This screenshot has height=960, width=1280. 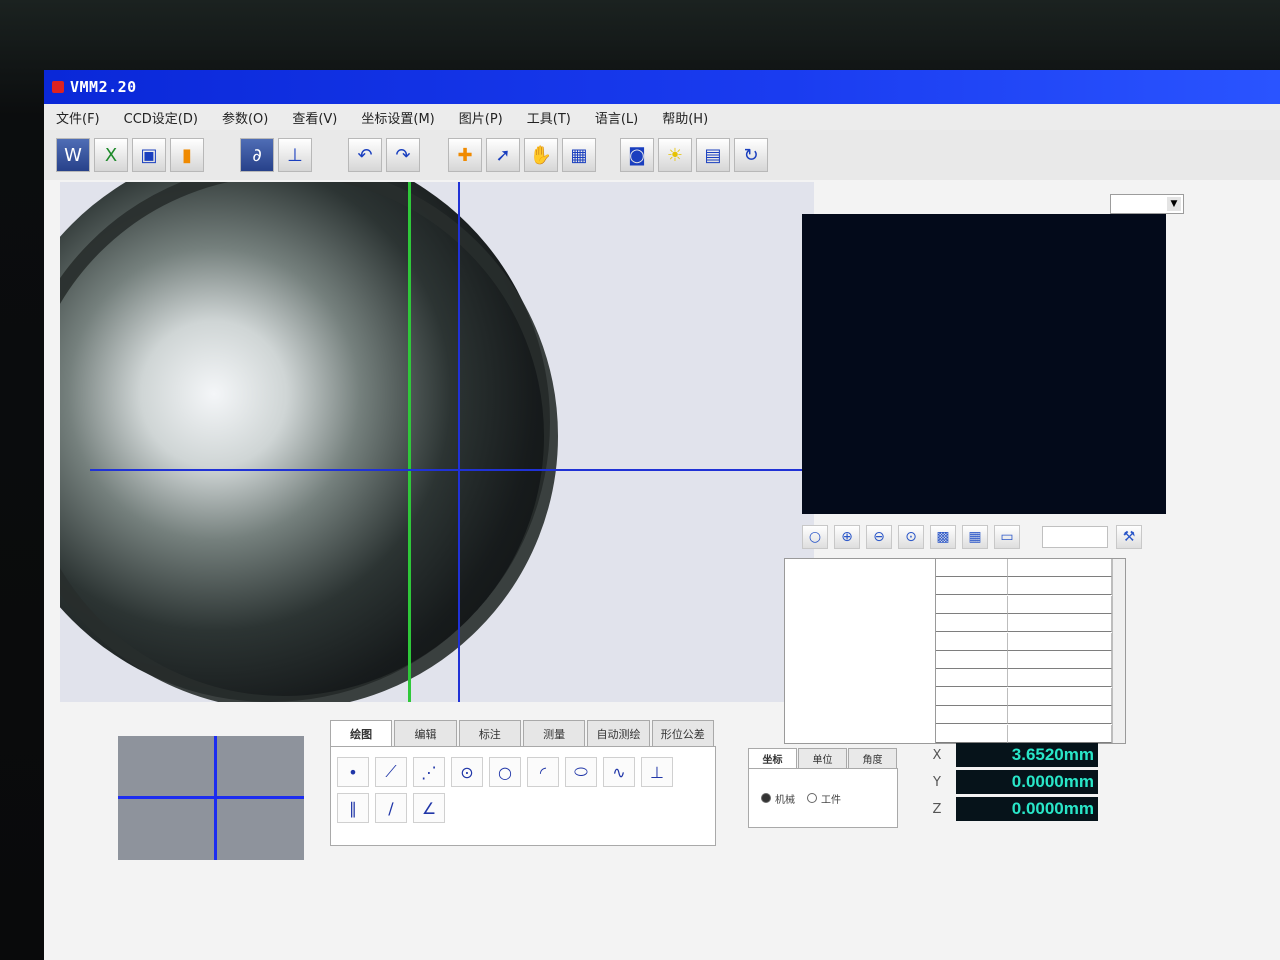 I want to click on clear-icon: ▩, so click(x=943, y=537).